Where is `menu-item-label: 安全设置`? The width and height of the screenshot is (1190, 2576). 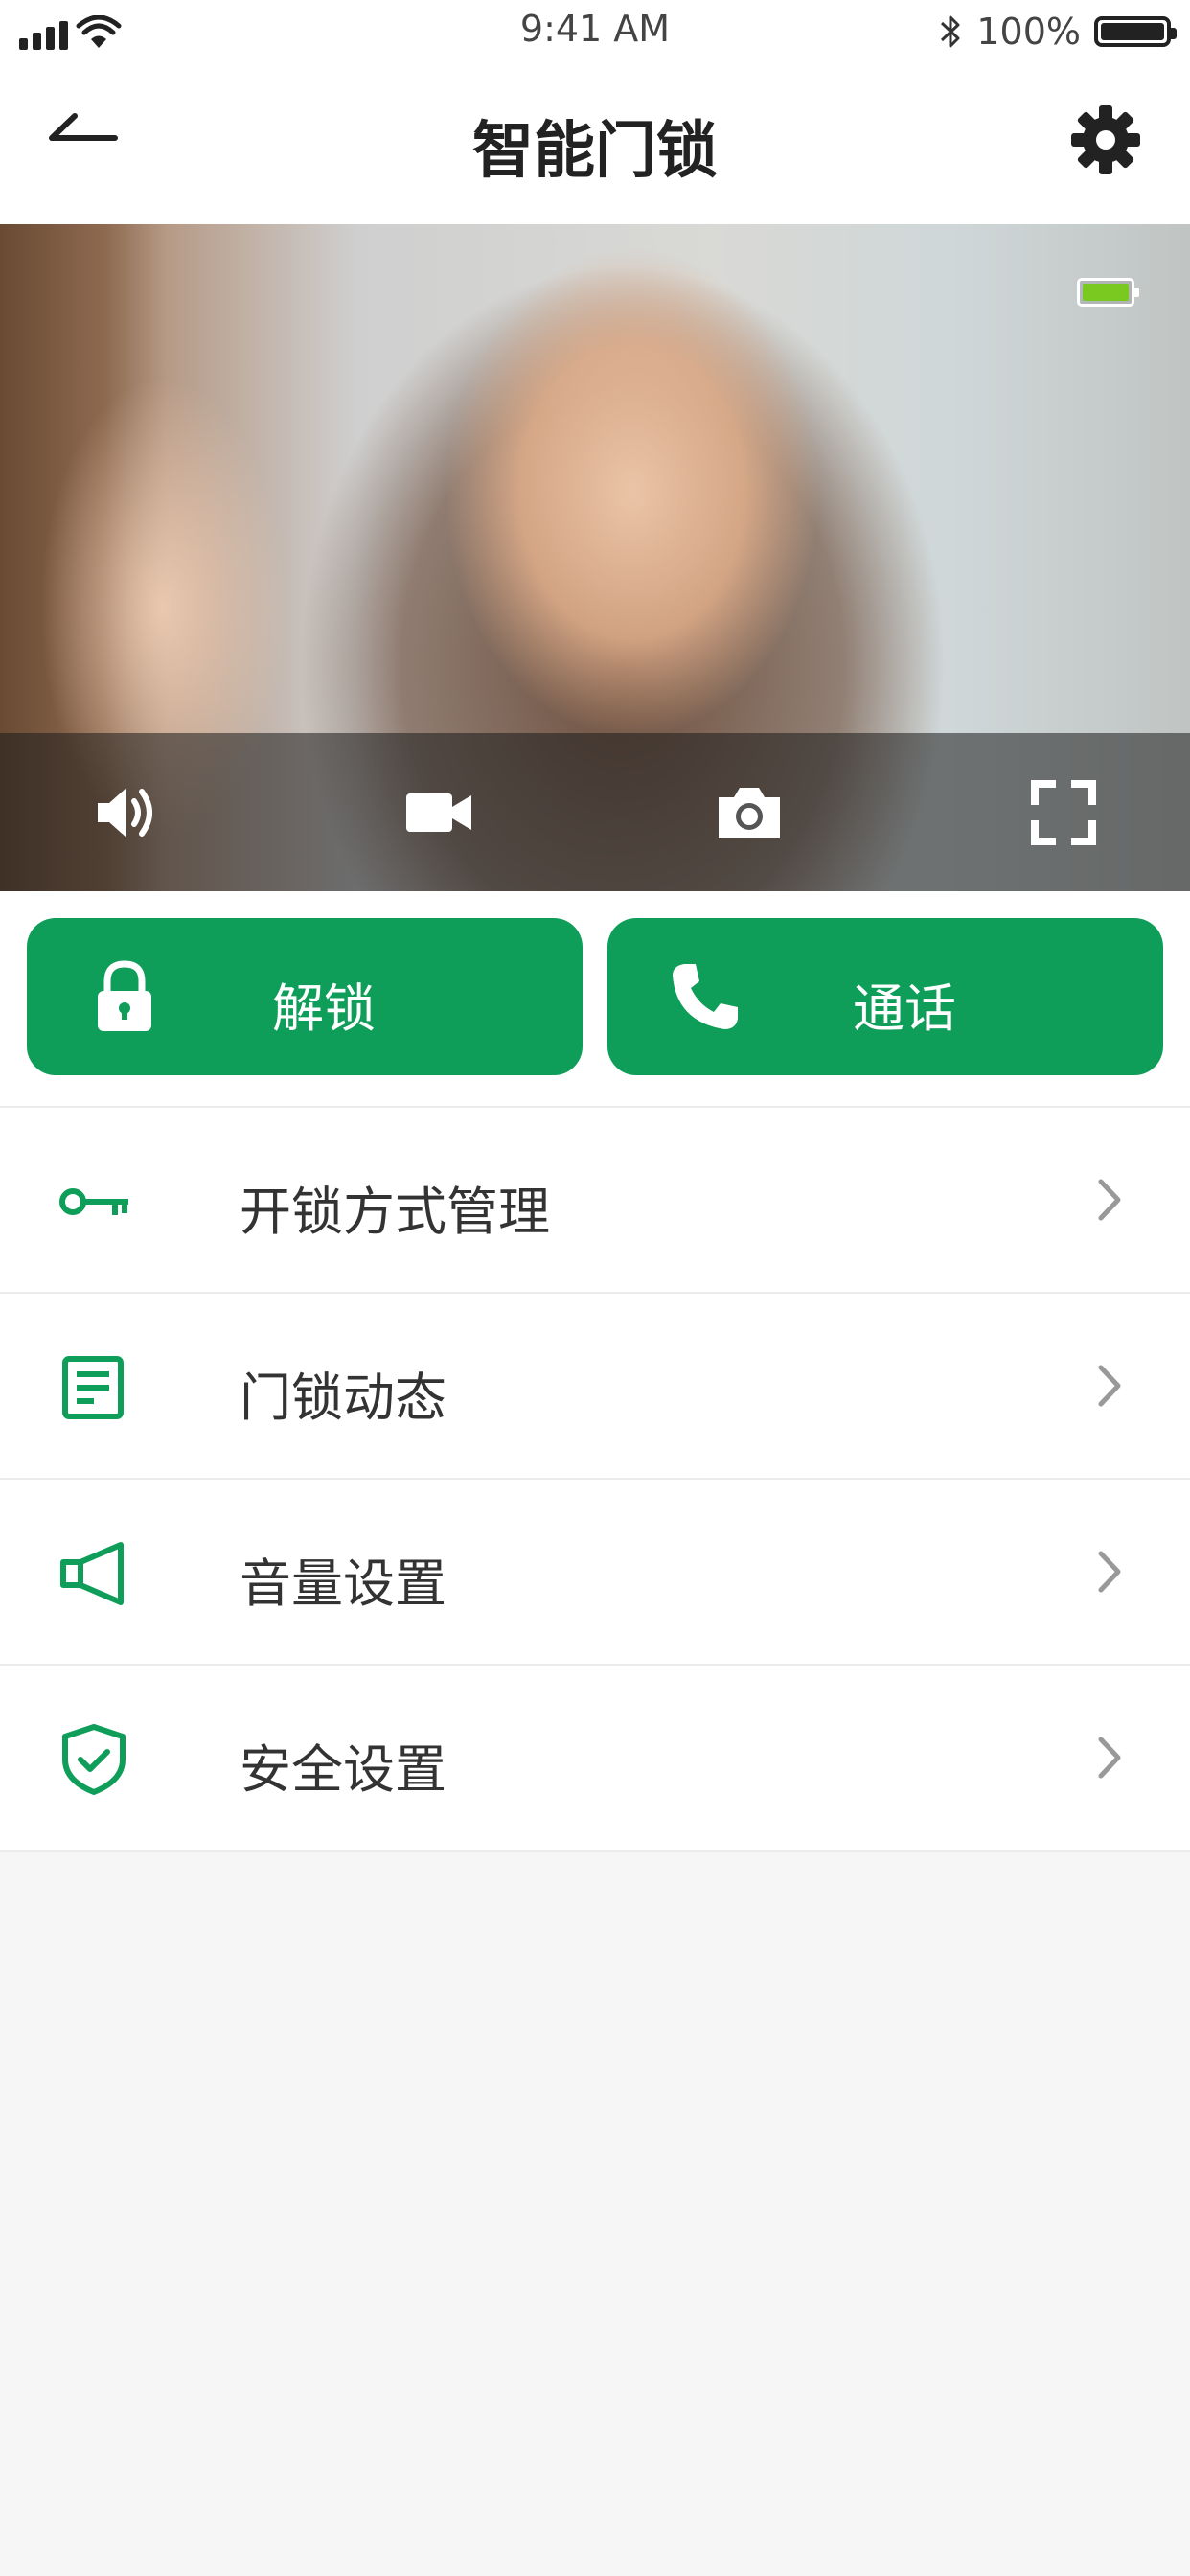 menu-item-label: 安全设置 is located at coordinates (343, 1769).